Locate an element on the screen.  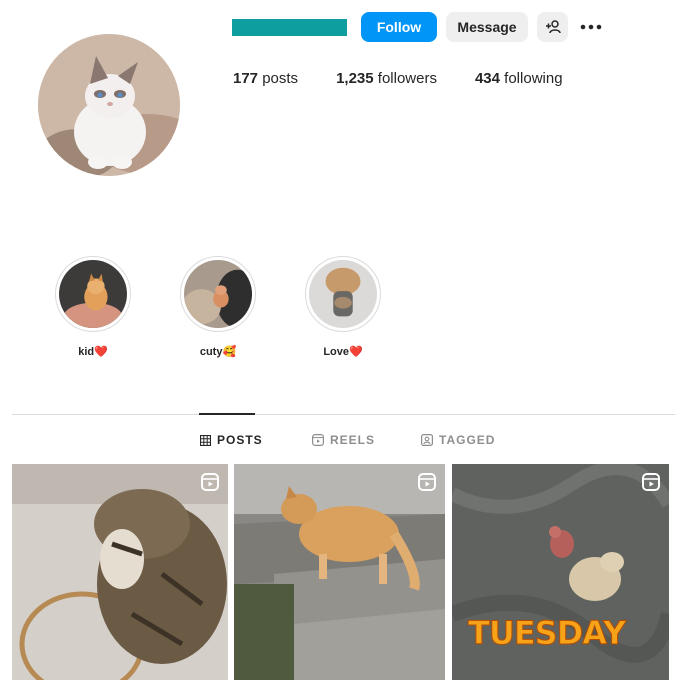
more-horizontal-icon is located at coordinates (591, 27).